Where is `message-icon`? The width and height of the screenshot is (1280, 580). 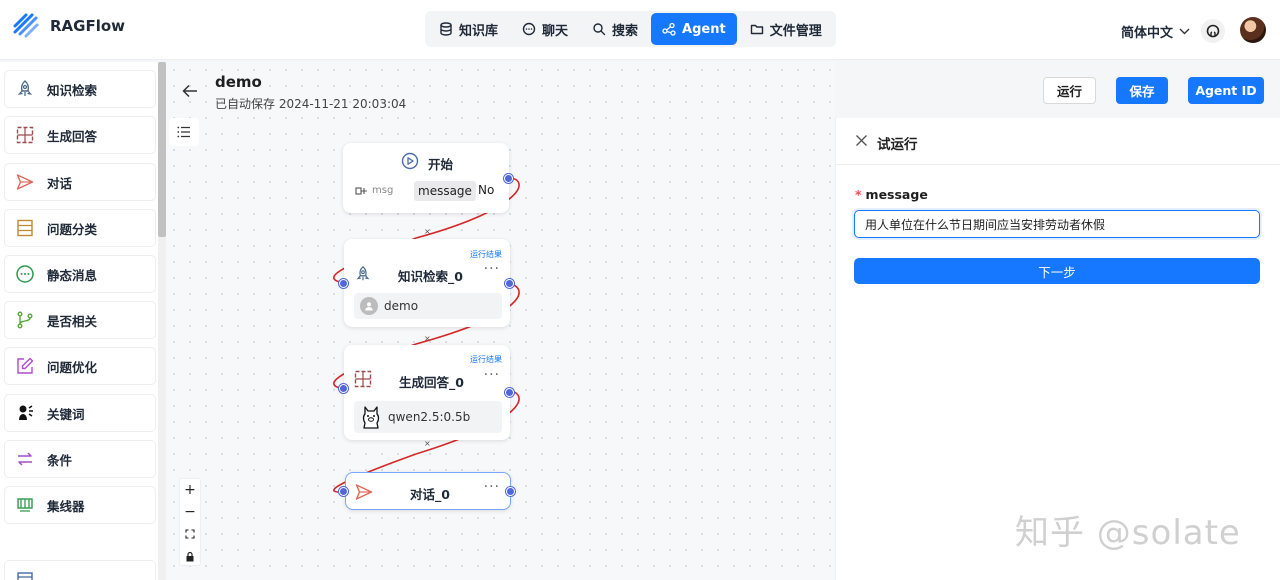 message-icon is located at coordinates (25, 274).